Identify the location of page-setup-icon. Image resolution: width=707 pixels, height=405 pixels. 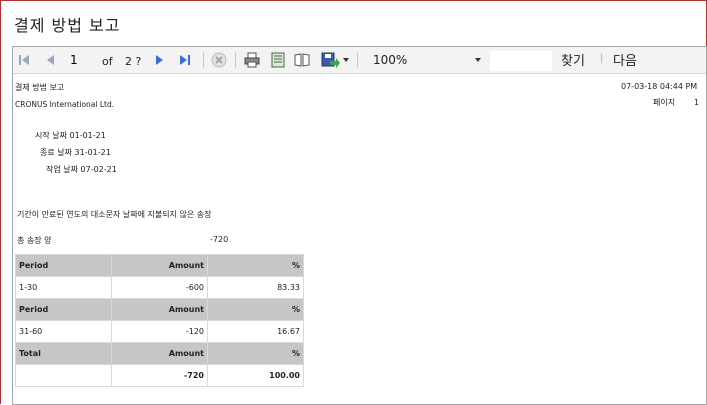
(302, 60).